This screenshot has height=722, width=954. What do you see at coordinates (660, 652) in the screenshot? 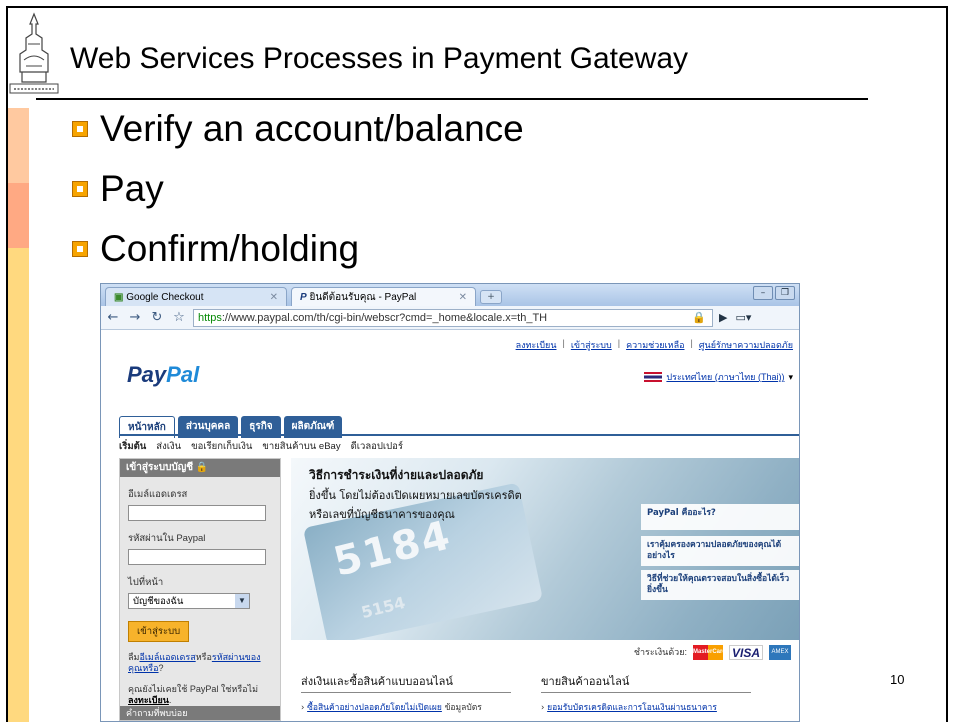
I see `pay-with-label: ชำระเงินด้วย:` at bounding box center [660, 652].